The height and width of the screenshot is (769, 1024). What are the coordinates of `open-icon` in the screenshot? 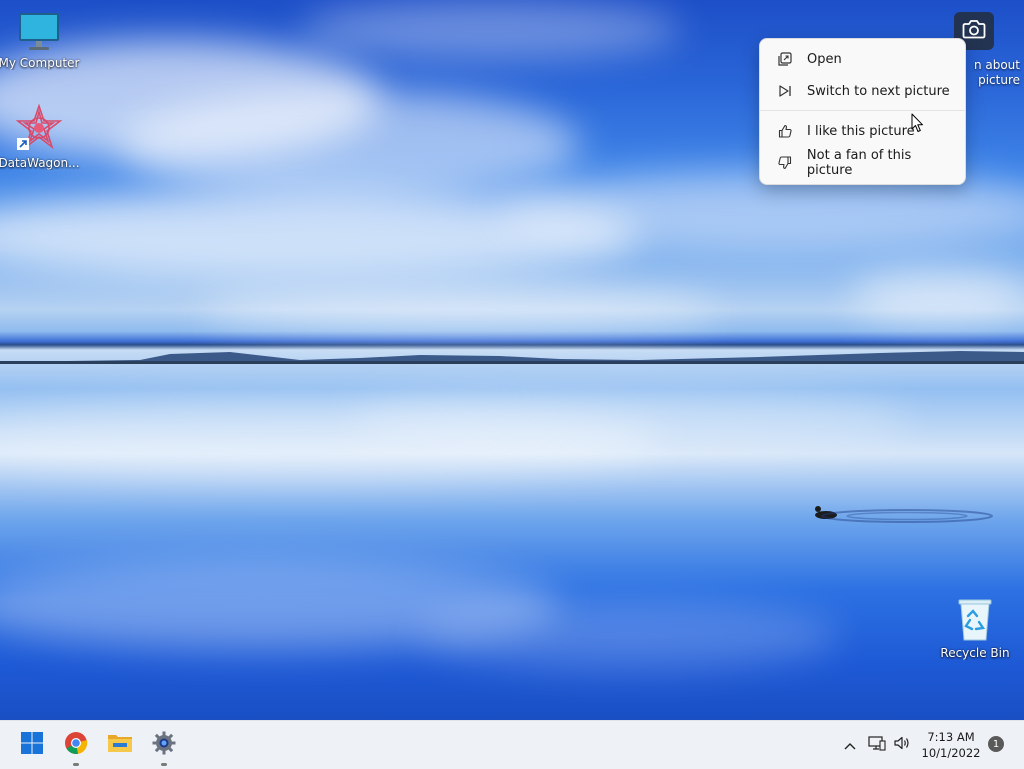 It's located at (785, 59).